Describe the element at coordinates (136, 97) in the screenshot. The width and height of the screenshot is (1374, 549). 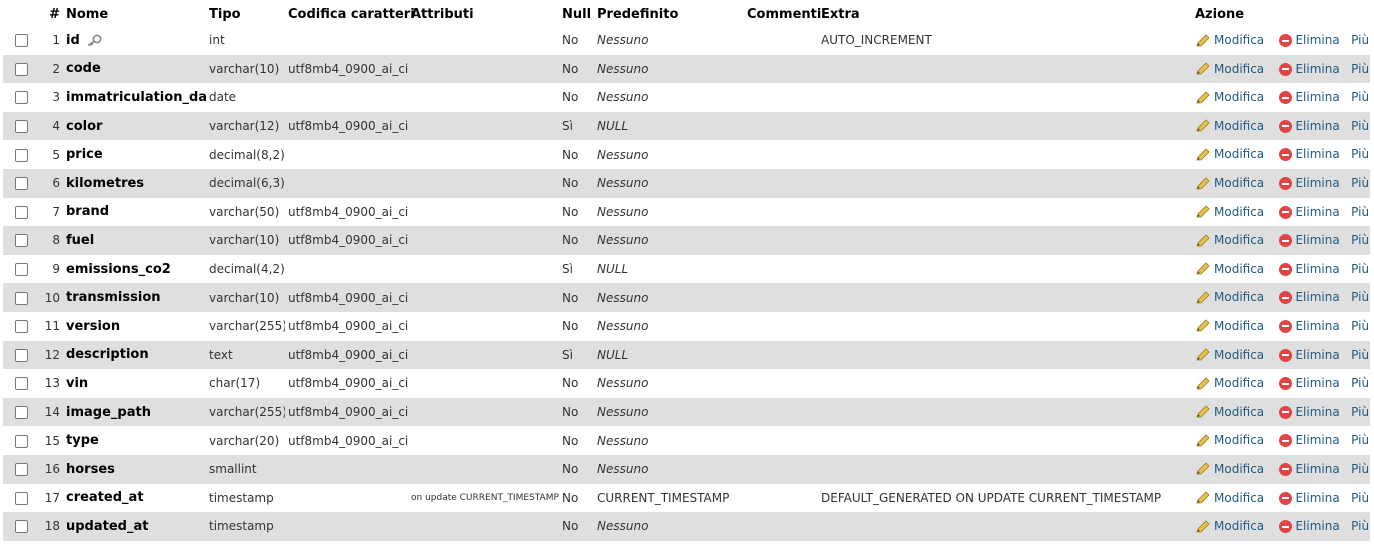
I see `column-name: immatriculation_date` at that location.